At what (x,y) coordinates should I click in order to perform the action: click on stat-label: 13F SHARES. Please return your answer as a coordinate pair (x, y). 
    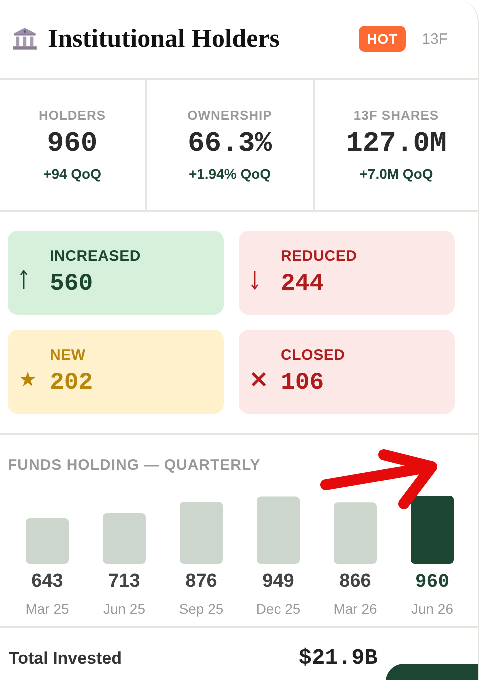
    Looking at the image, I should click on (397, 115).